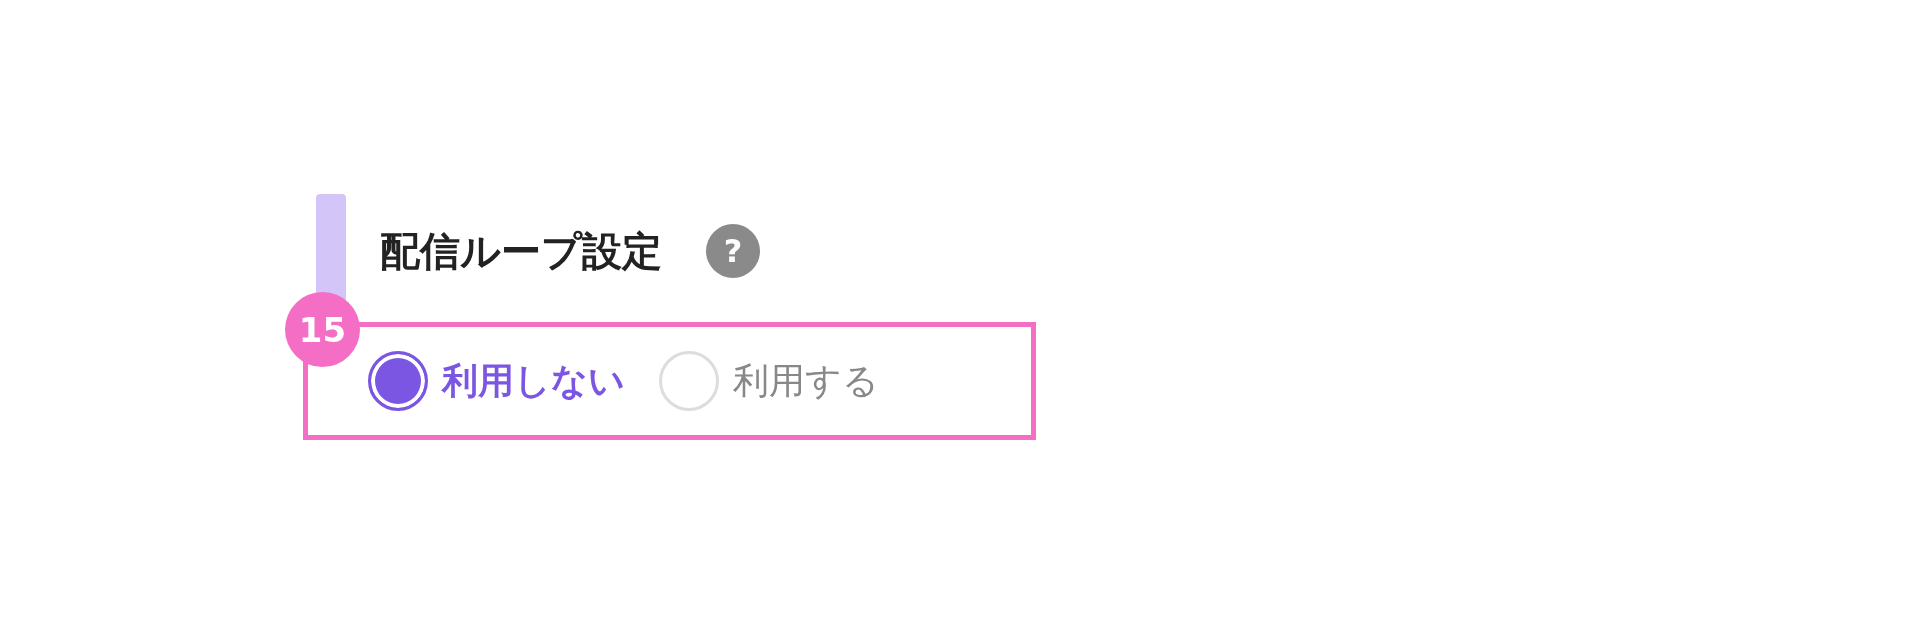  What do you see at coordinates (398, 381) in the screenshot?
I see `radio-button` at bounding box center [398, 381].